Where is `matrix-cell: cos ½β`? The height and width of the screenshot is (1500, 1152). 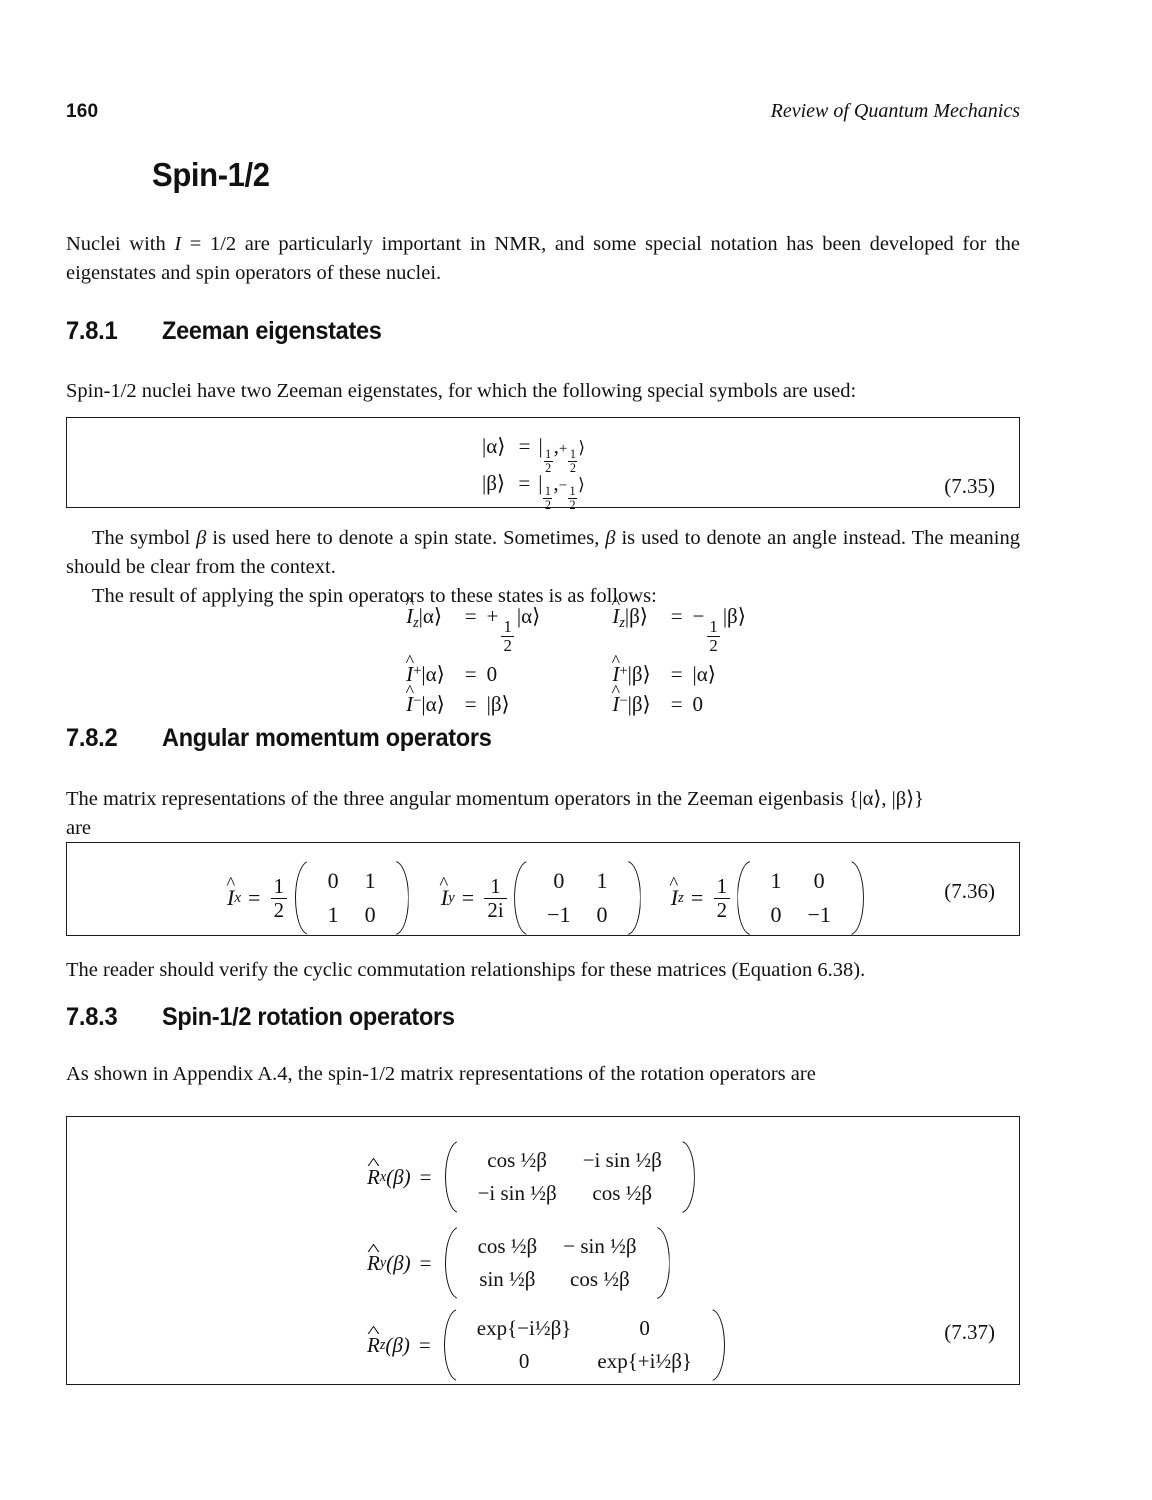 matrix-cell: cos ½β is located at coordinates (507, 1246).